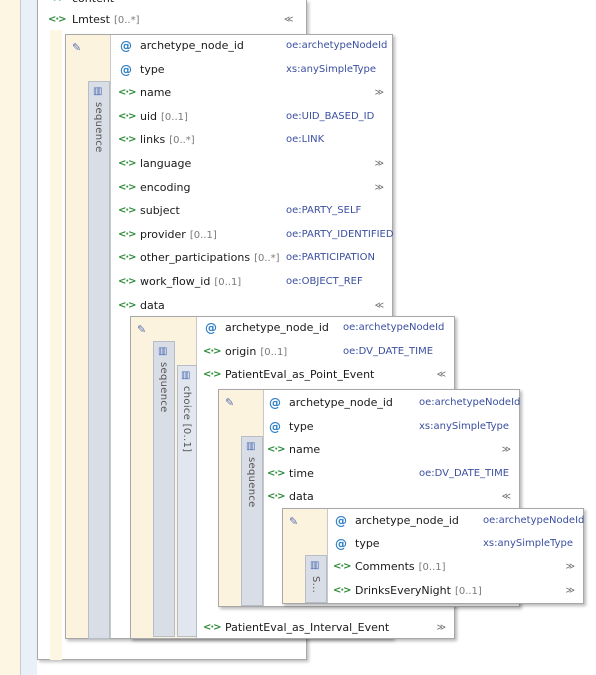  I want to click on content-label: content, so click(93, 4).